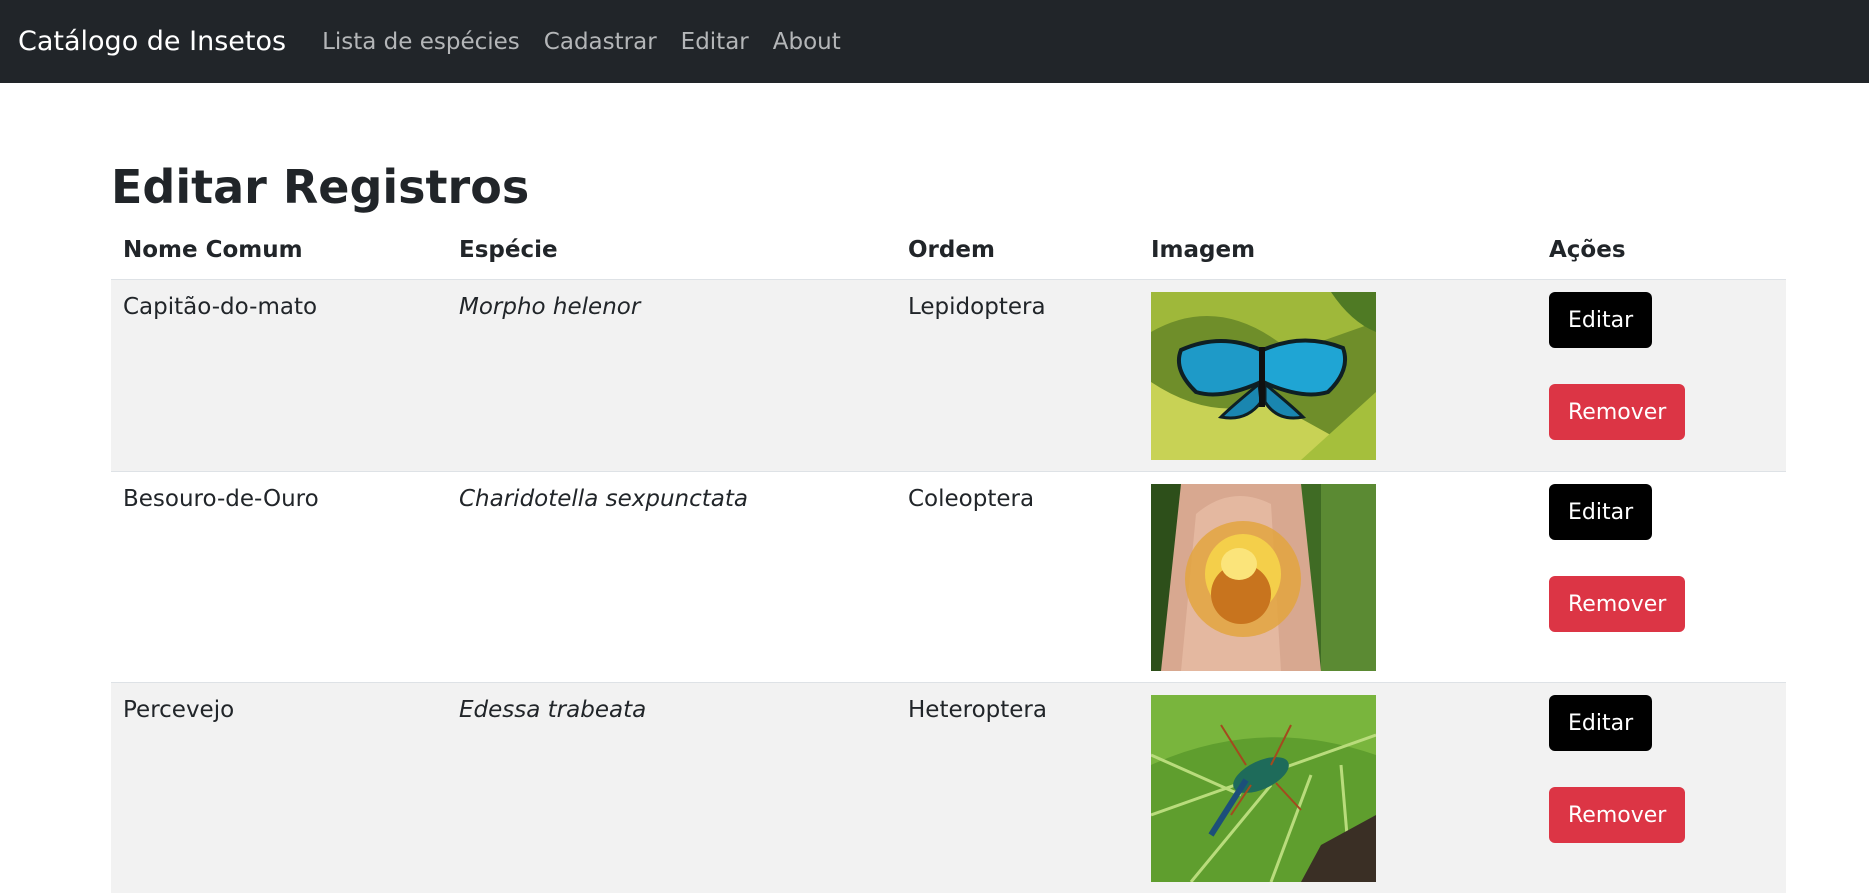 This screenshot has height=893, width=1869. Describe the element at coordinates (279, 577) in the screenshot. I see `cell-common-name: Besouro-de-Ouro` at that location.